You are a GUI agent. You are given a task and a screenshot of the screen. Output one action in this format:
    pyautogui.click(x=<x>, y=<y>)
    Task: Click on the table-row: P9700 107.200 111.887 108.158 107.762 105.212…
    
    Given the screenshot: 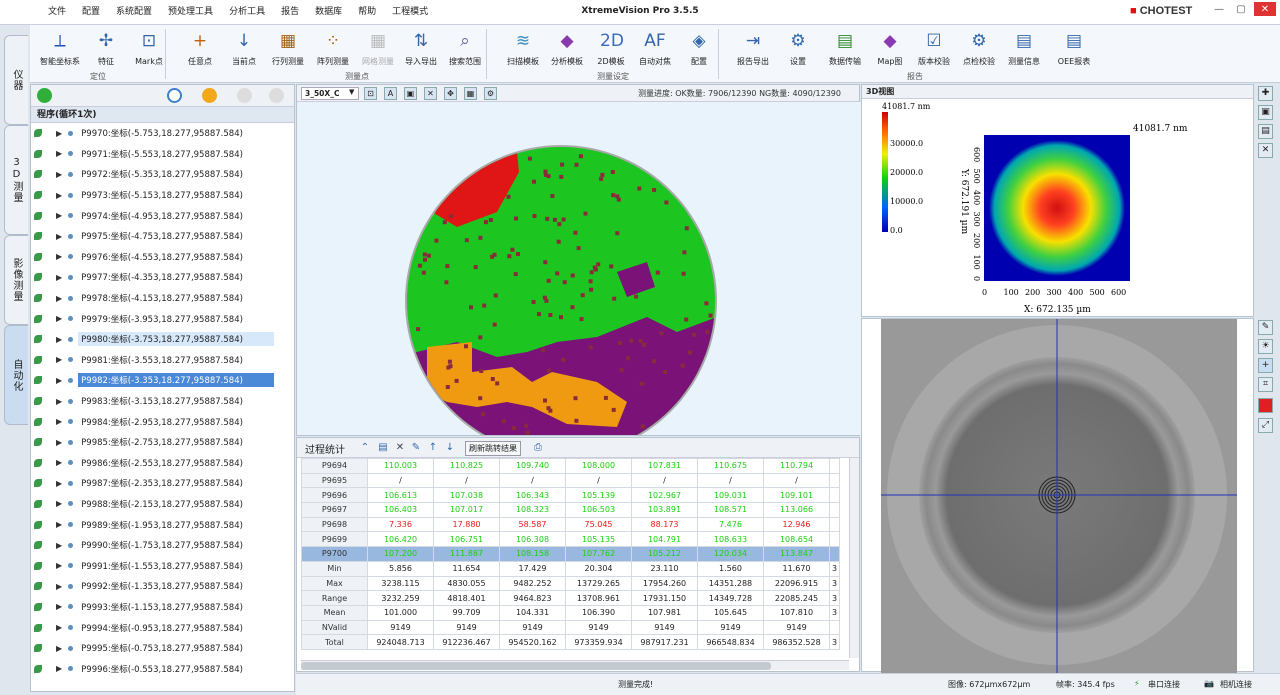 What is the action you would take?
    pyautogui.click(x=570, y=554)
    